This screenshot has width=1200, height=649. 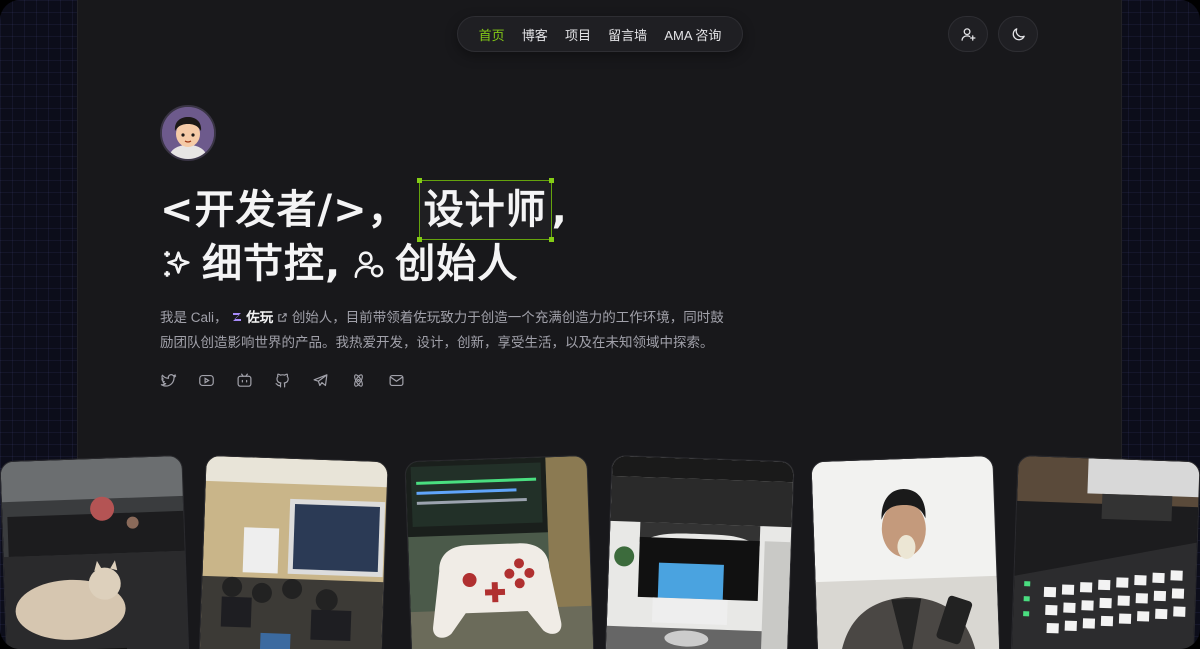 I want to click on zolplay-logo-icon, so click(x=237, y=317).